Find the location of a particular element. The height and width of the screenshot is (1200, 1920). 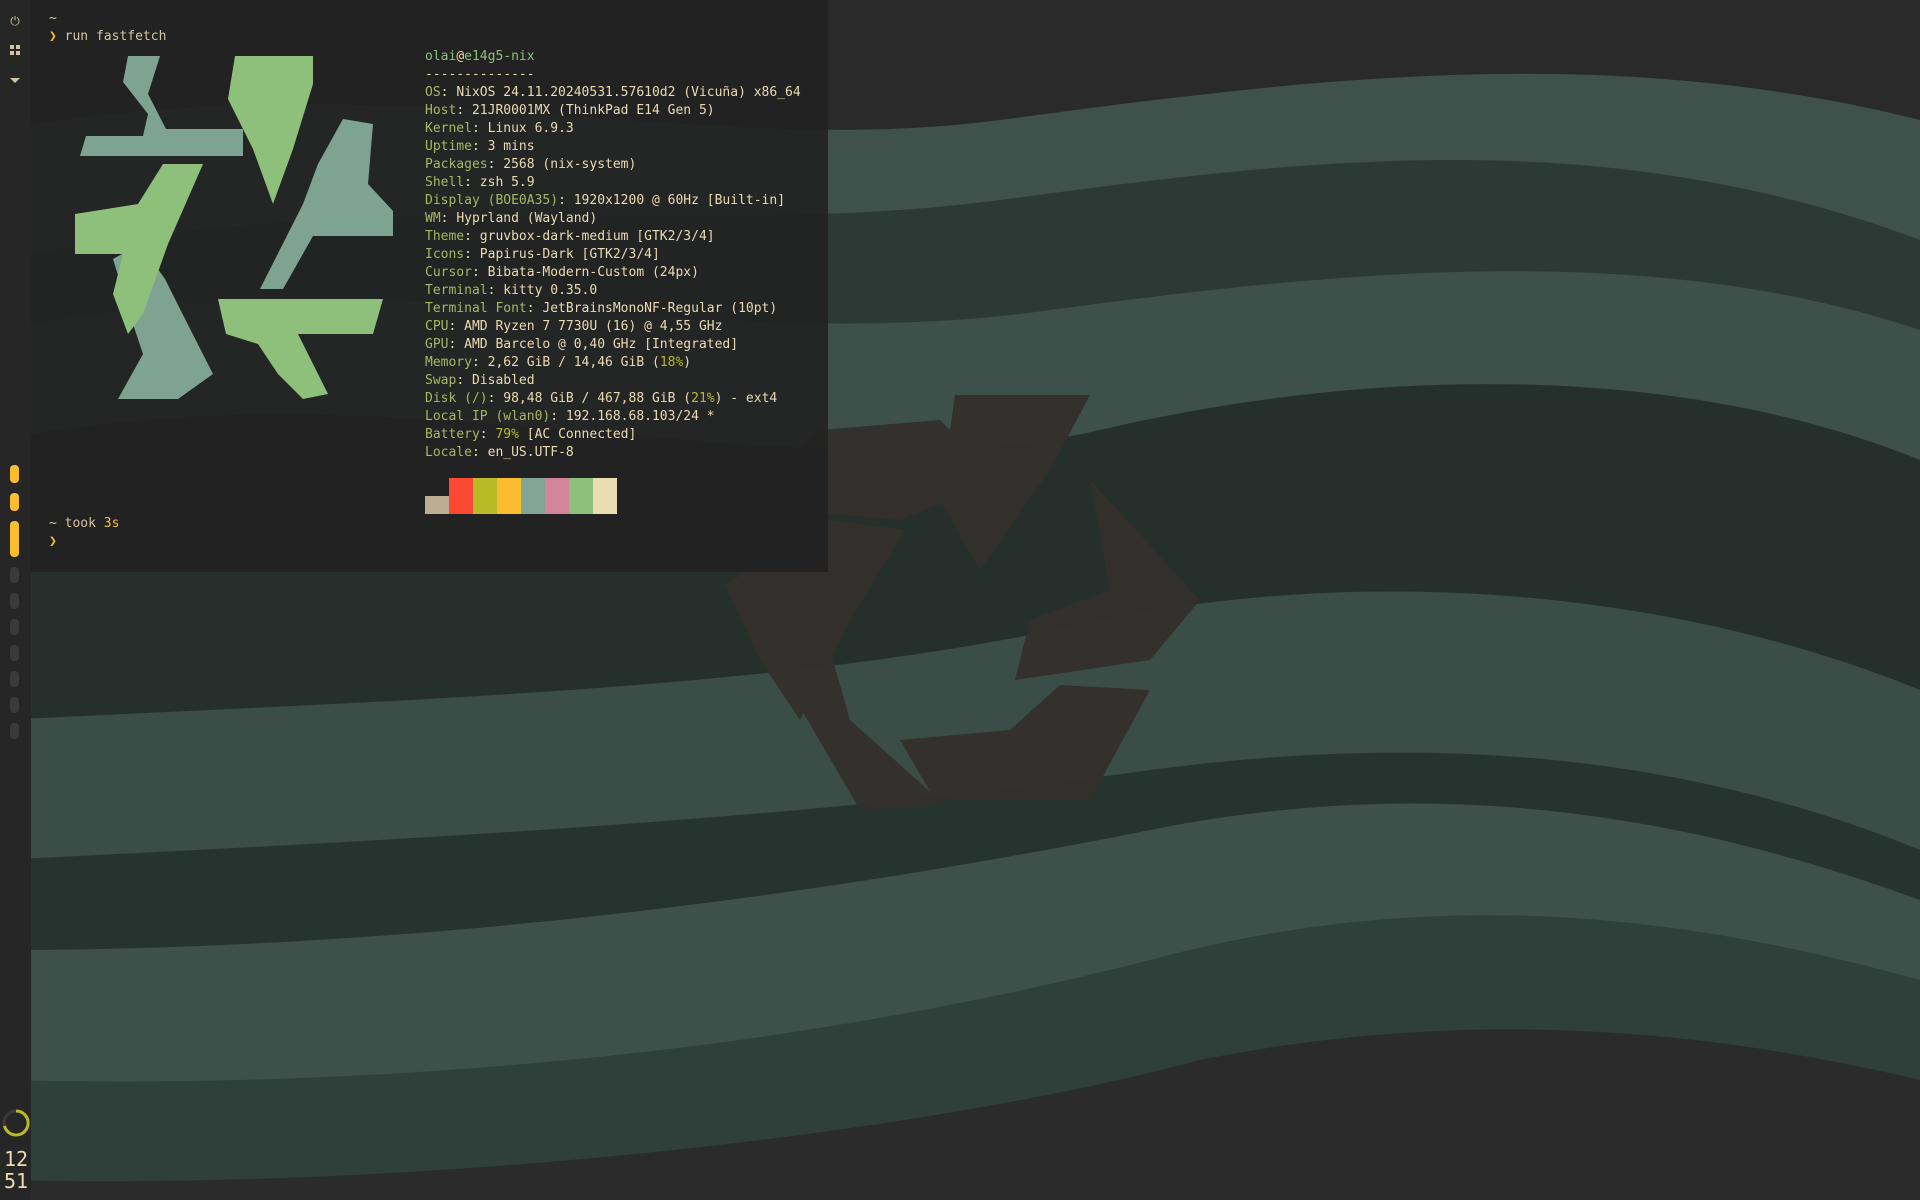

info-line: Swap: Disabled is located at coordinates (480, 380).